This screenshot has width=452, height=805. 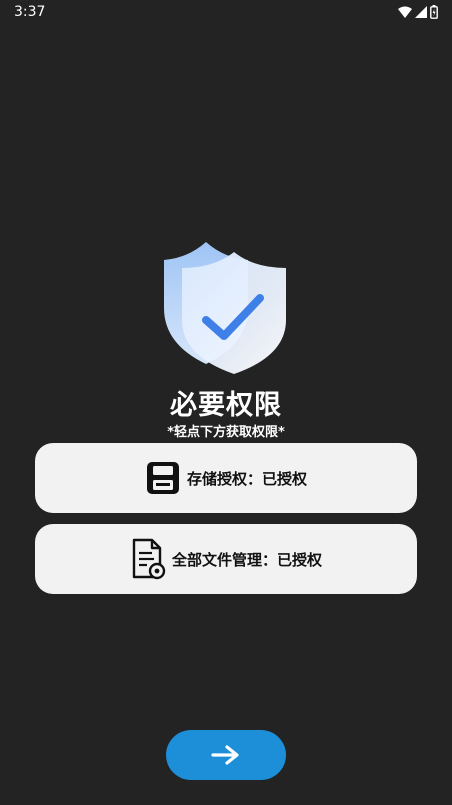 What do you see at coordinates (163, 478) in the screenshot?
I see `floppy-disk-icon` at bounding box center [163, 478].